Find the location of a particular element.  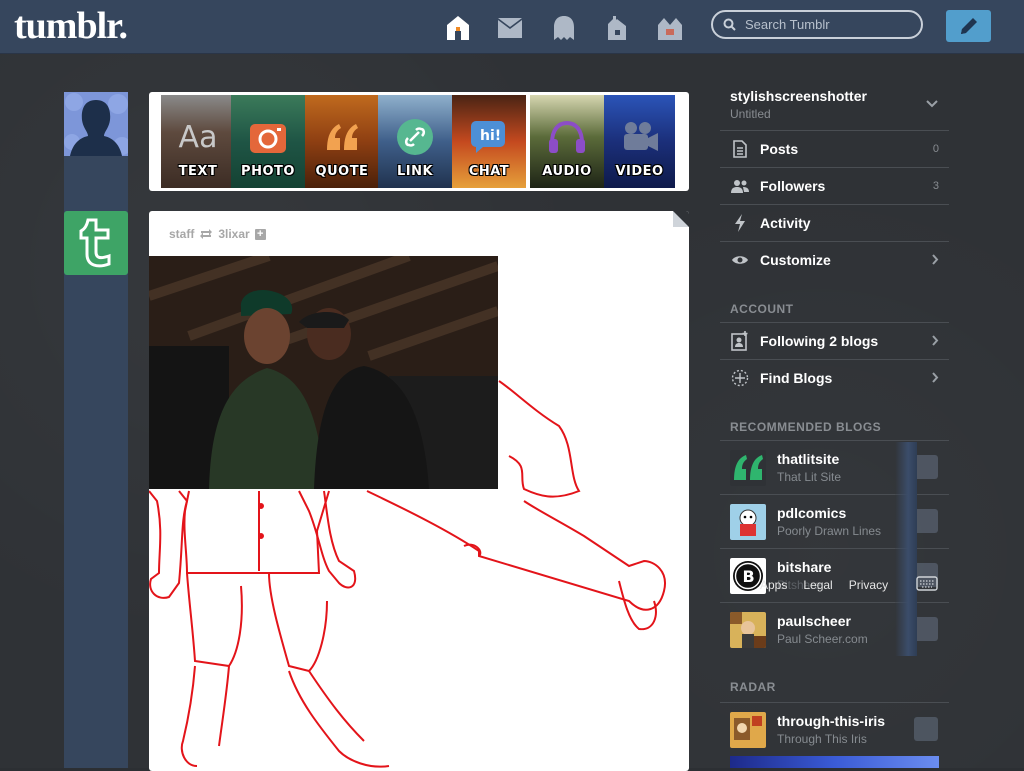

user-avatar is located at coordinates (96, 124).